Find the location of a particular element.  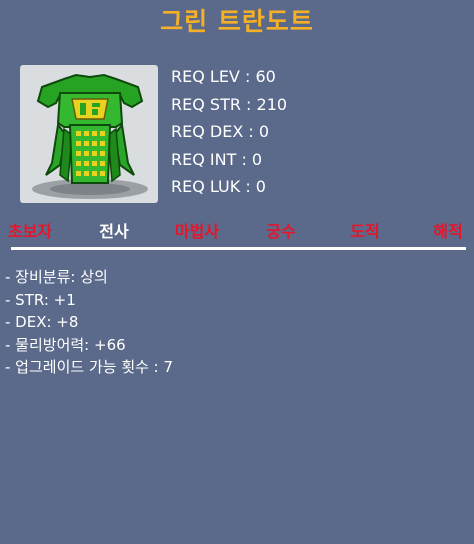

job-pirate: 해적 is located at coordinates (448, 231).